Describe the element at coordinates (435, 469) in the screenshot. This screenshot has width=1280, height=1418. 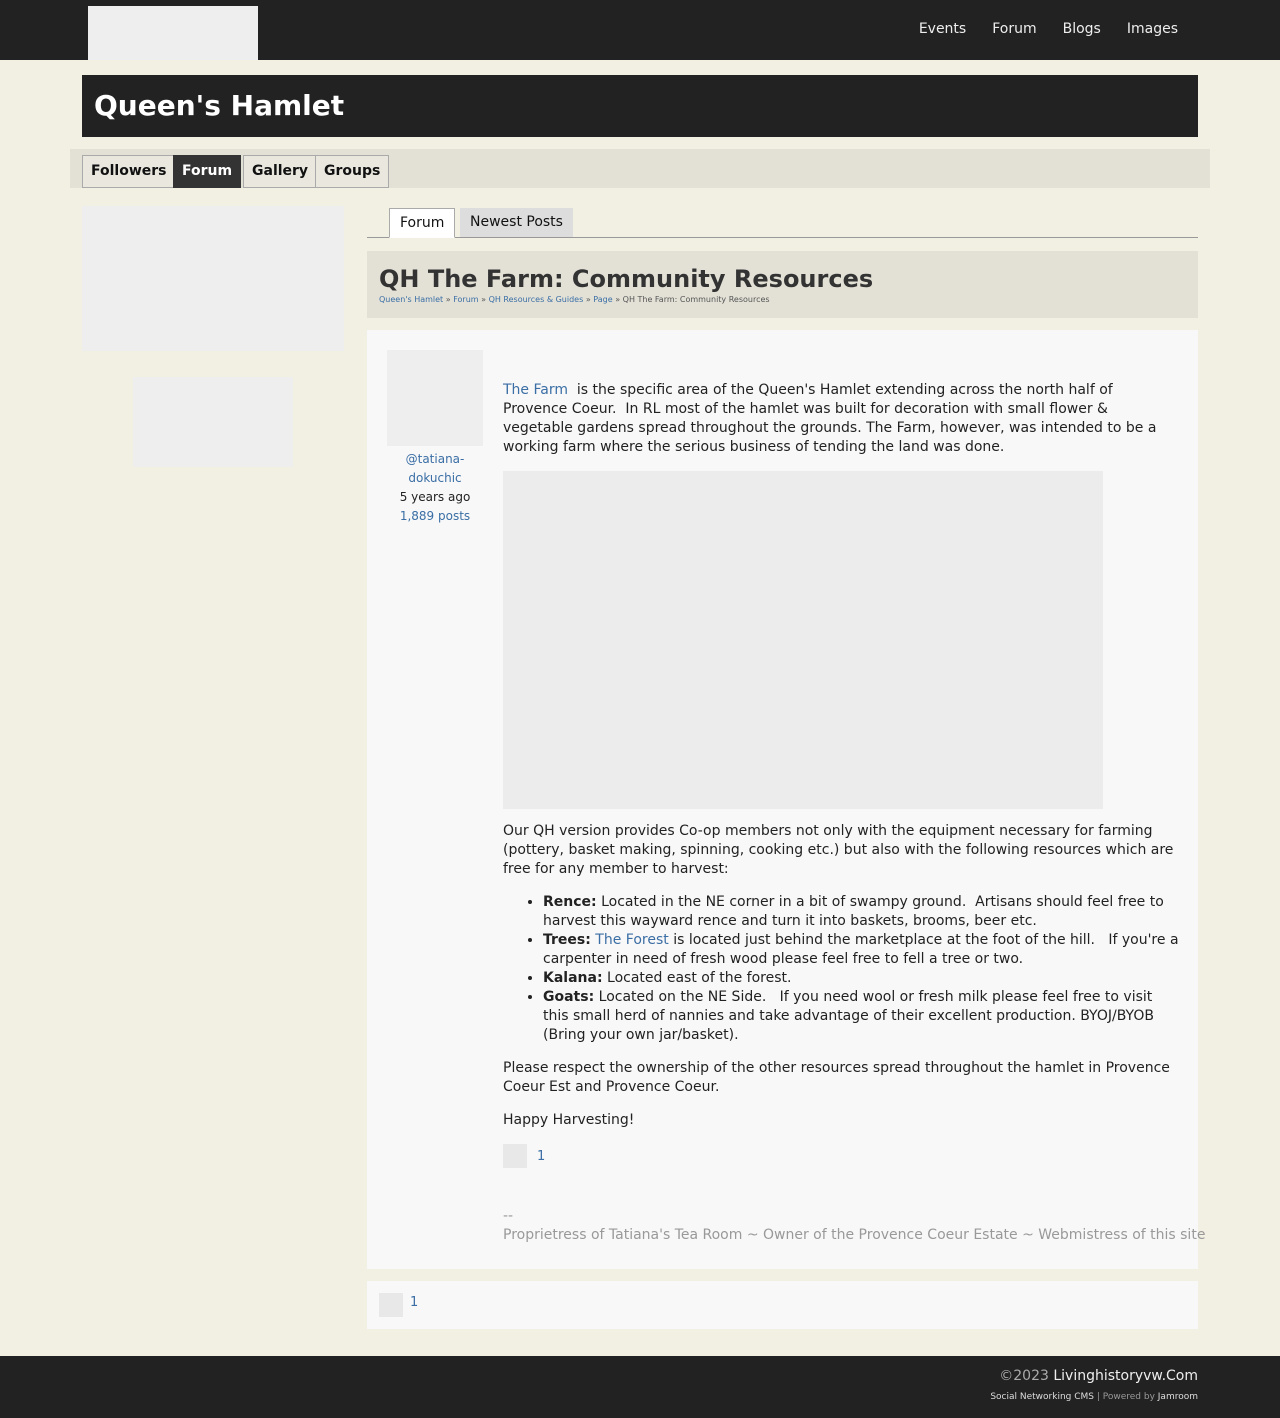
I see `post-author-link: @tatiana-dokuchic` at that location.